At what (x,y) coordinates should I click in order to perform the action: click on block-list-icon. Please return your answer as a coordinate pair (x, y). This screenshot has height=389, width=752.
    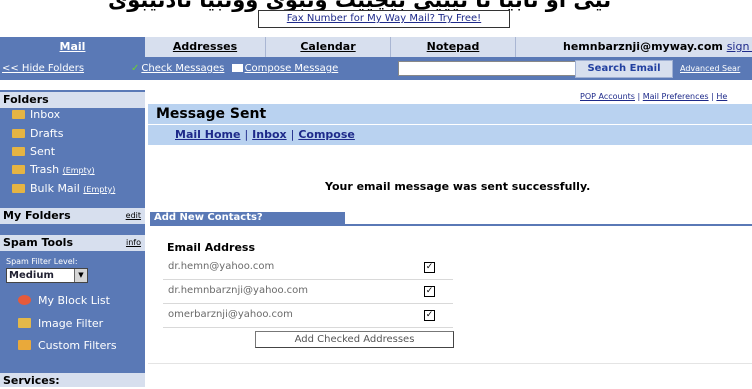
    Looking at the image, I should click on (24, 300).